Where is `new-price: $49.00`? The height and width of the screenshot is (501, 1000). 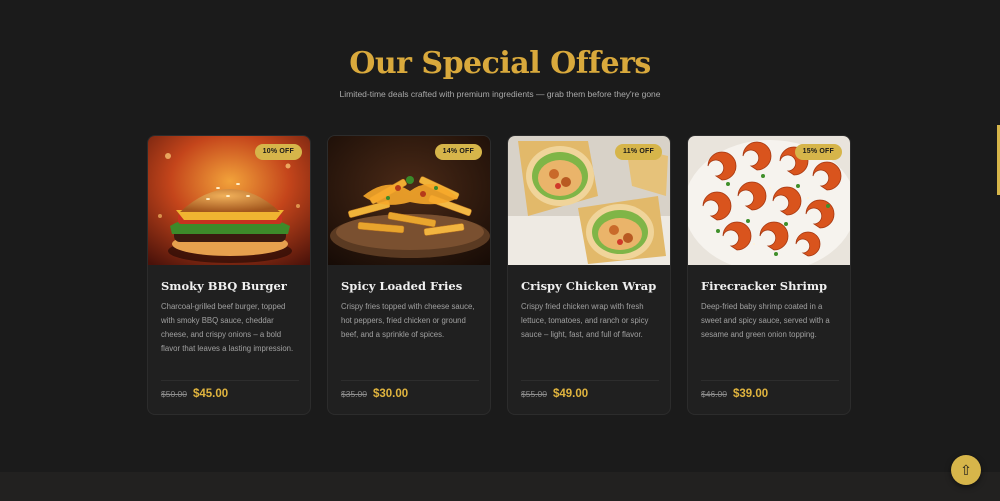
new-price: $49.00 is located at coordinates (571, 394).